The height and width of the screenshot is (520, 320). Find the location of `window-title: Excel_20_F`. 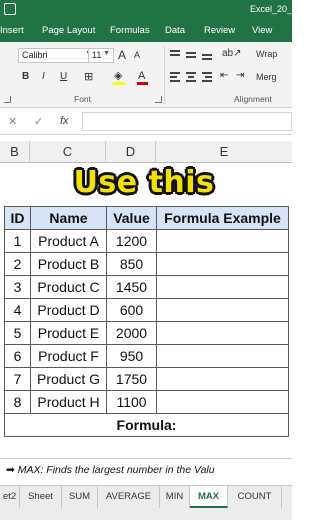

window-title: Excel_20_F is located at coordinates (274, 9).